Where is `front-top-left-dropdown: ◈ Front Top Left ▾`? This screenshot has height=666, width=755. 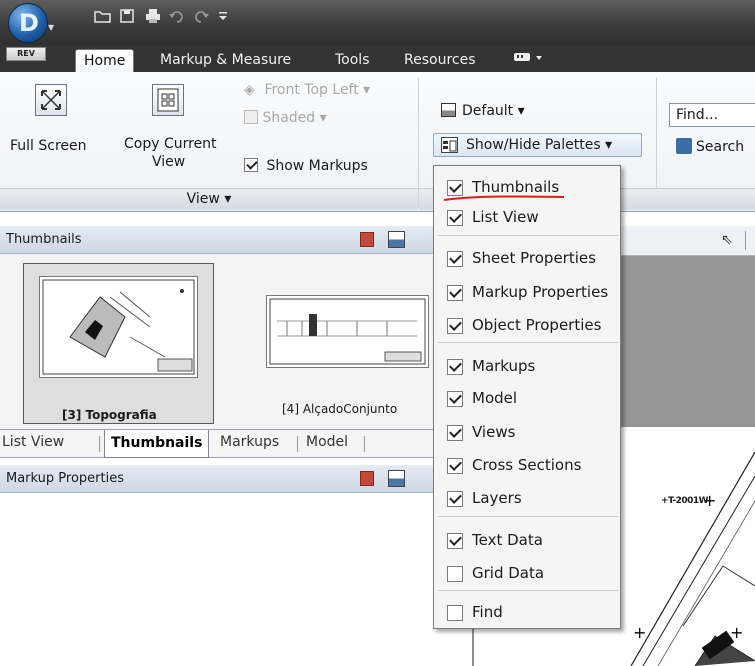
front-top-left-dropdown: ◈ Front Top Left ▾ is located at coordinates (307, 90).